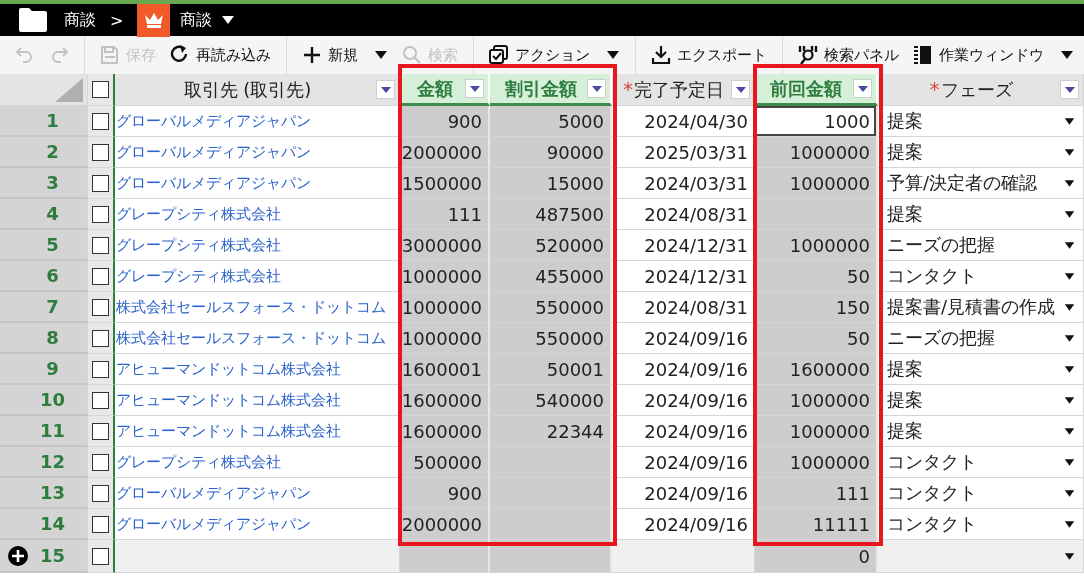 The width and height of the screenshot is (1084, 577). I want to click on table-cell: 1000, so click(816, 121).